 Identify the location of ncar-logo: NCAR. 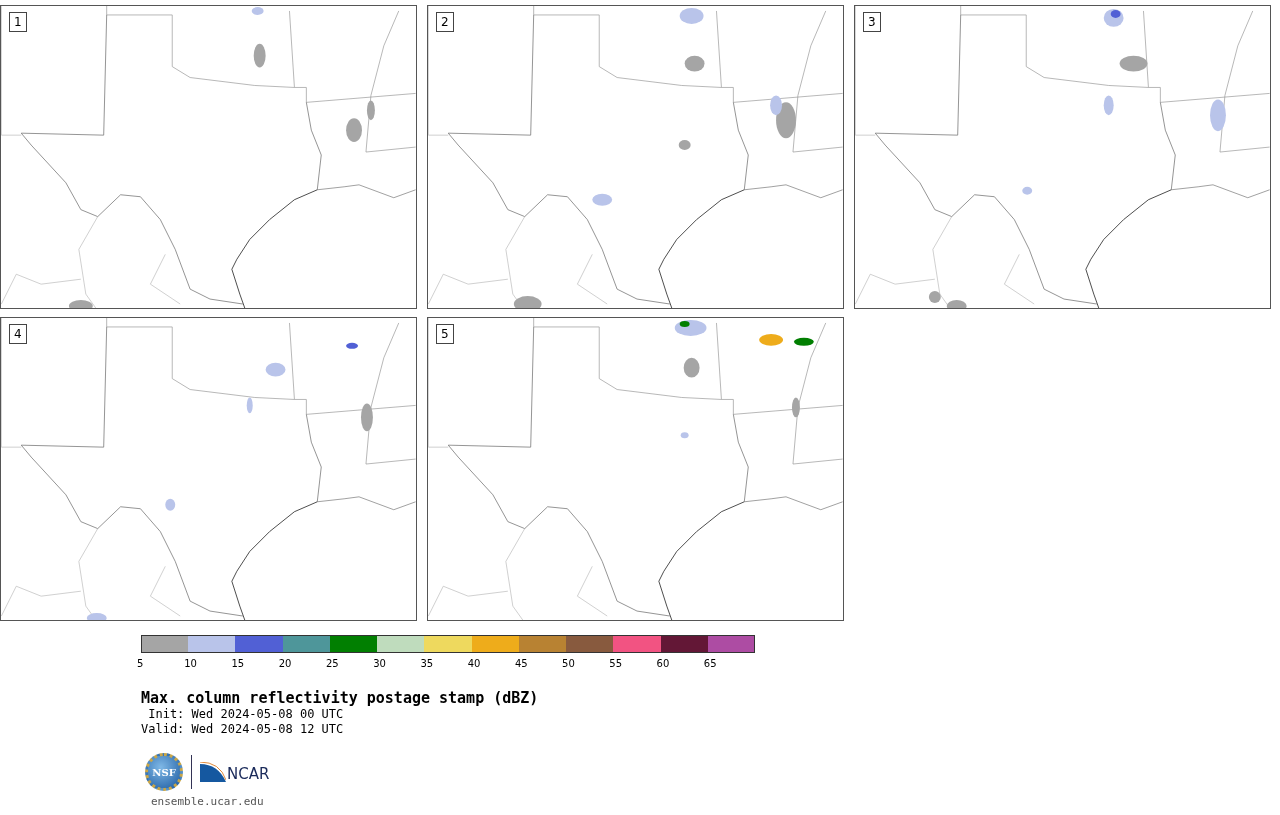
(235, 772).